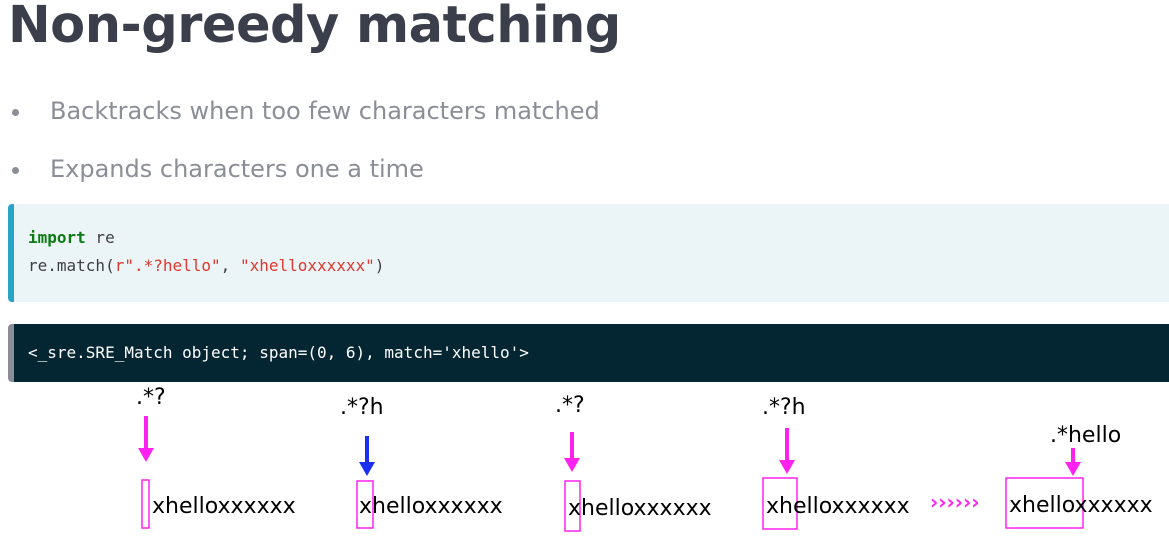 The height and width of the screenshot is (537, 1169). What do you see at coordinates (307, 265) in the screenshot?
I see `code-string: "xhelloxxxxxx"` at bounding box center [307, 265].